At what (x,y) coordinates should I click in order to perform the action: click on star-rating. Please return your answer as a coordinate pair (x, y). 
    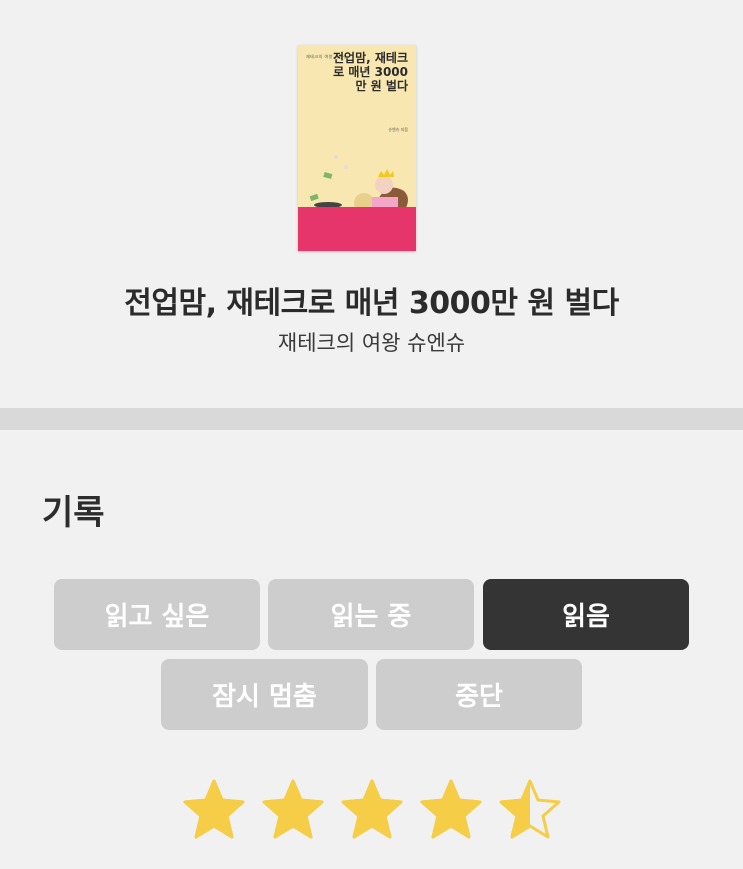
    Looking at the image, I should click on (372, 809).